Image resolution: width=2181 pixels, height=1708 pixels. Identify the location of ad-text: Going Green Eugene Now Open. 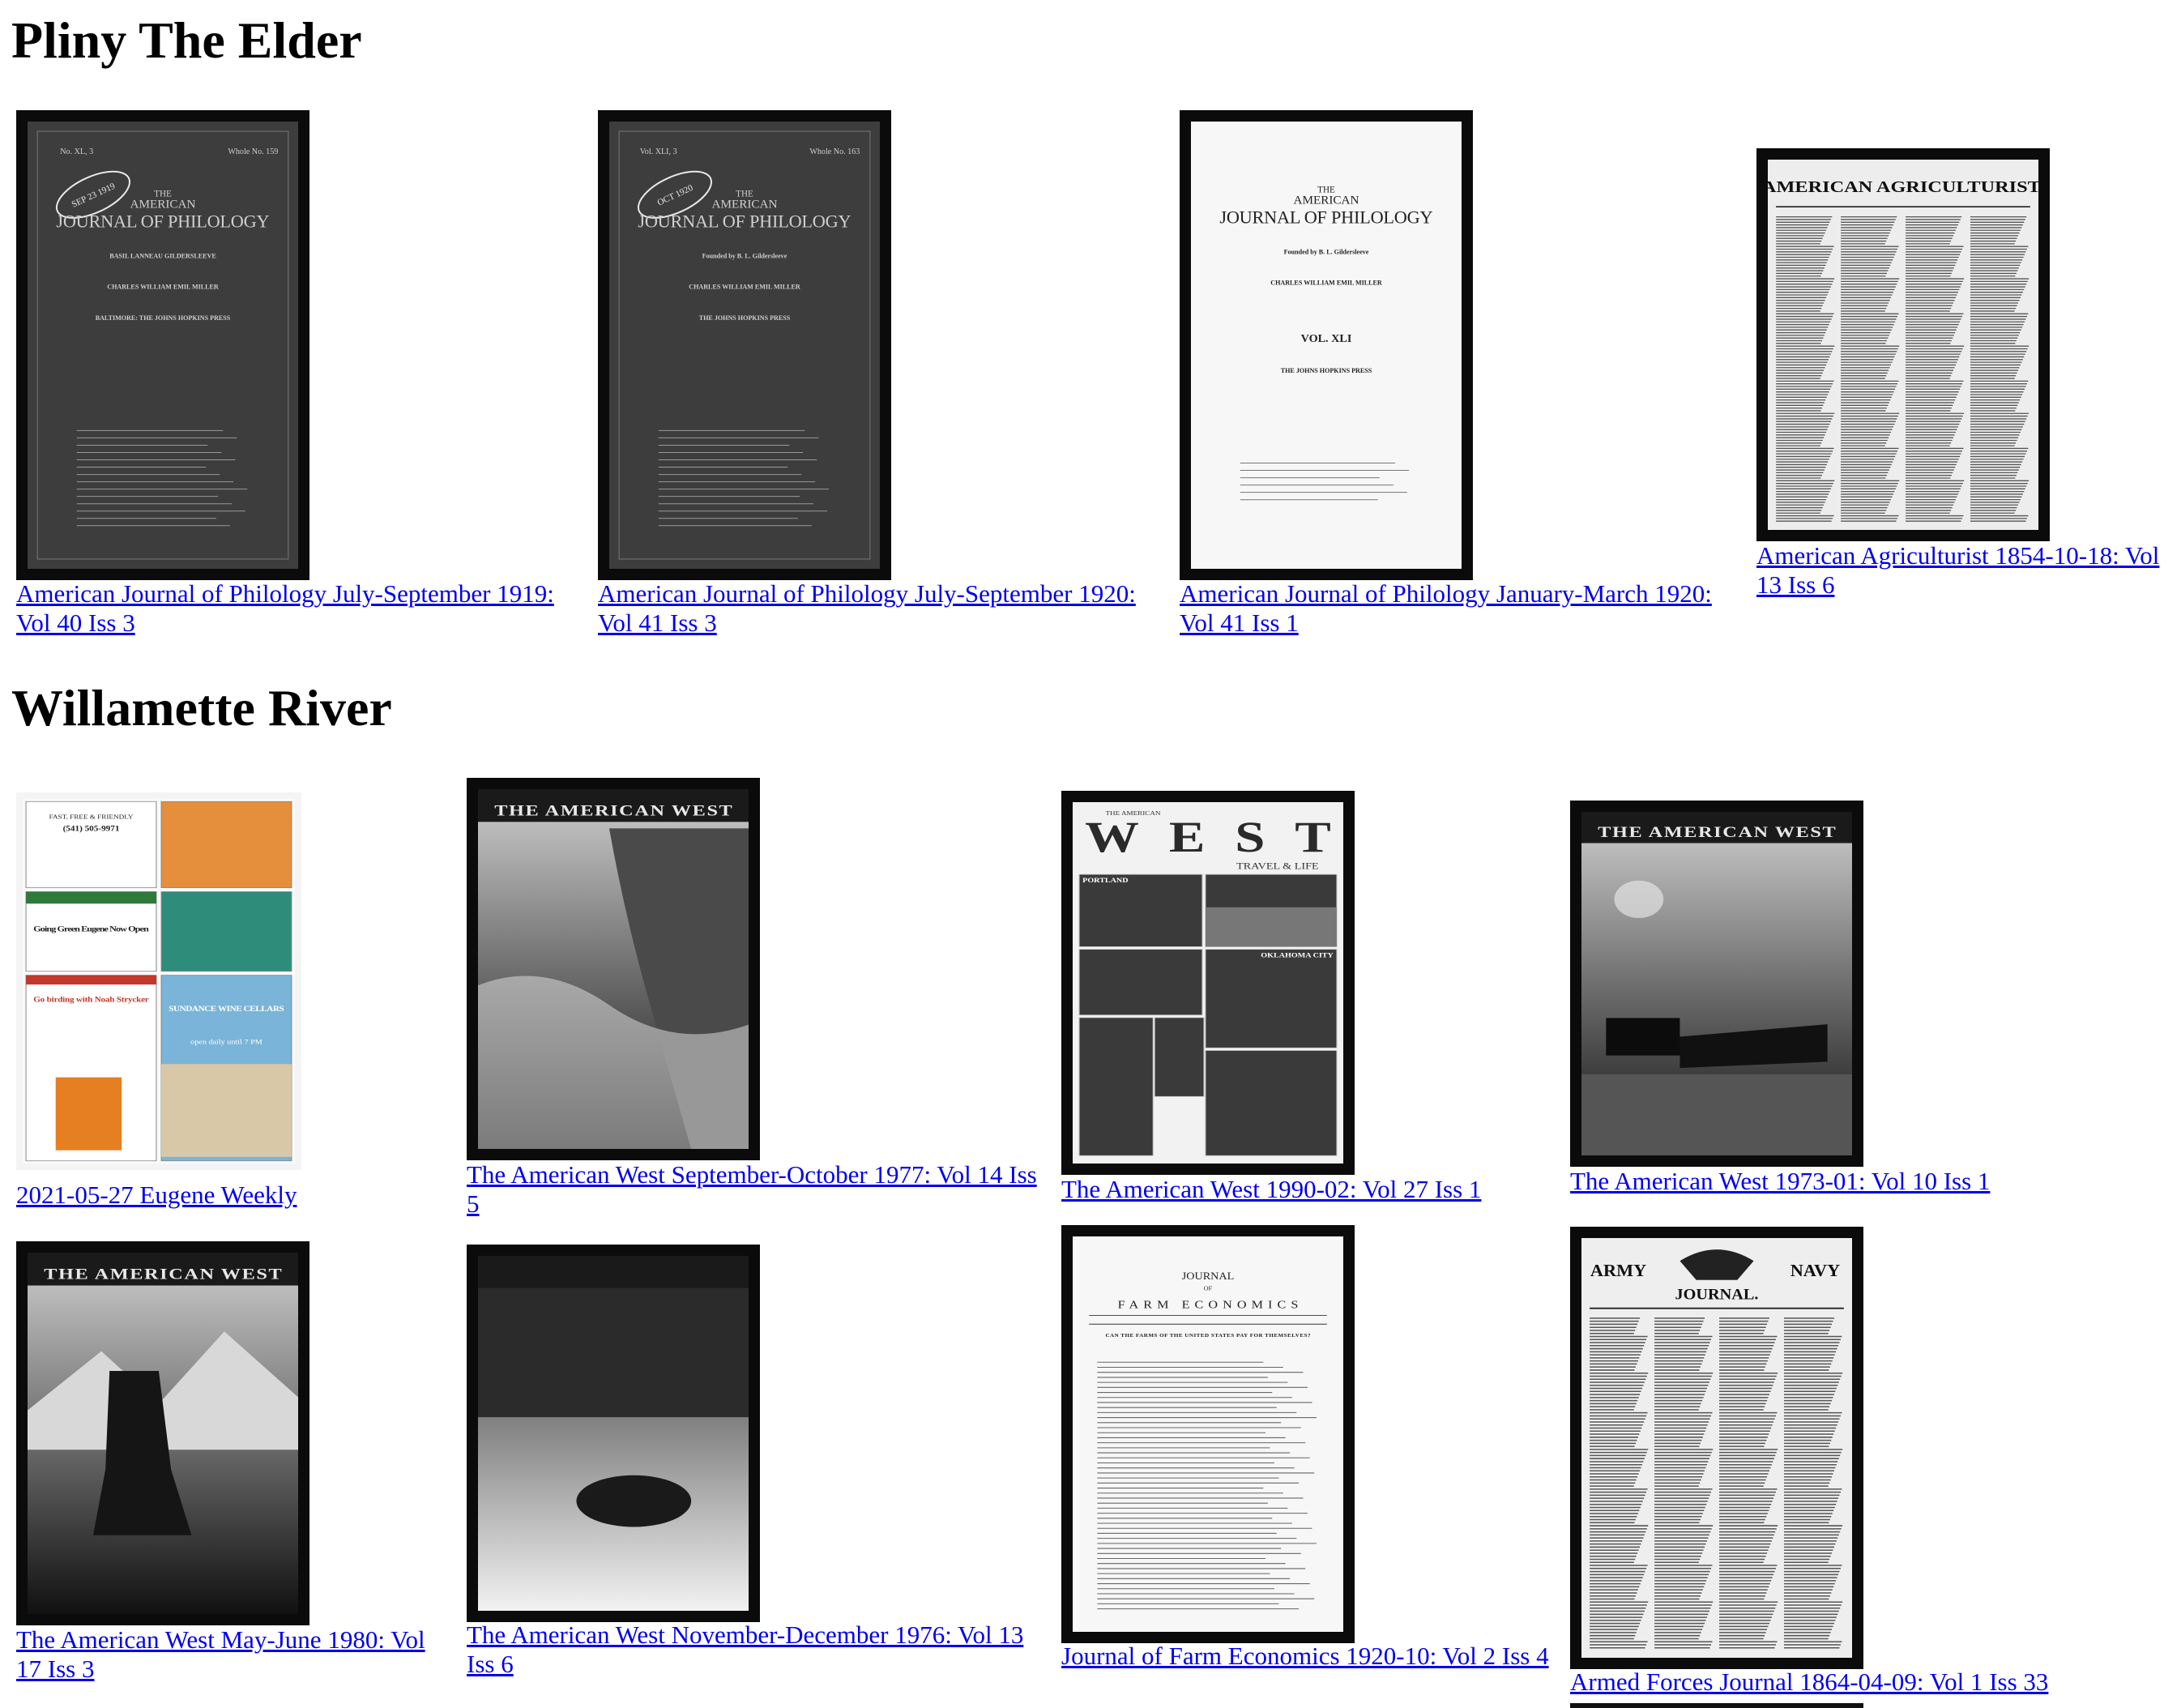
(91, 929).